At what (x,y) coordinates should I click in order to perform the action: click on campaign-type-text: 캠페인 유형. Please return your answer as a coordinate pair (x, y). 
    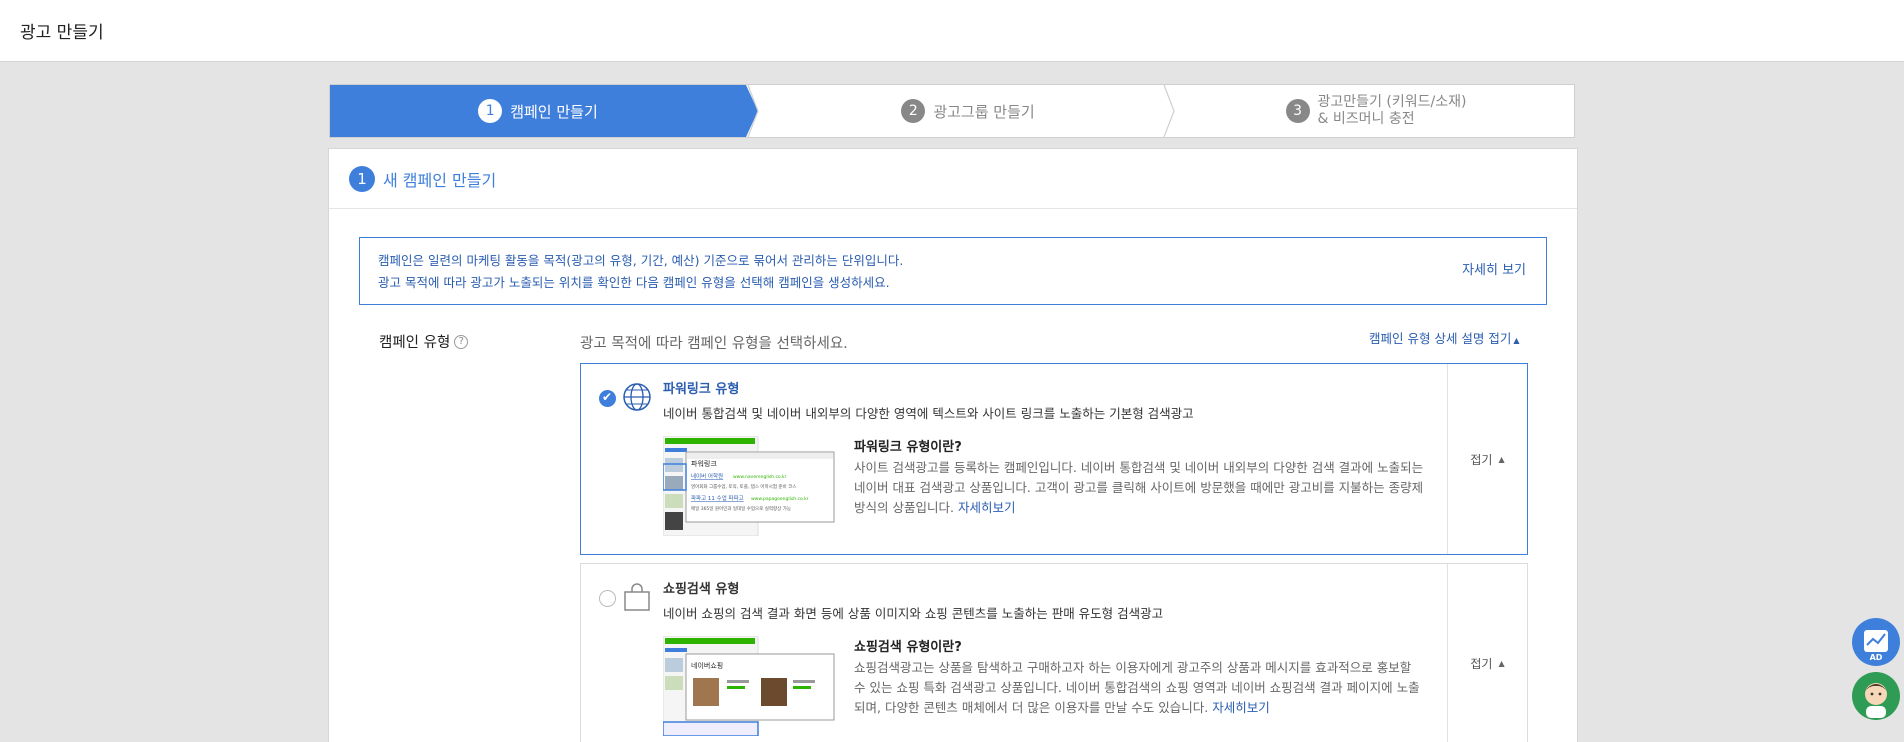
    Looking at the image, I should click on (415, 343).